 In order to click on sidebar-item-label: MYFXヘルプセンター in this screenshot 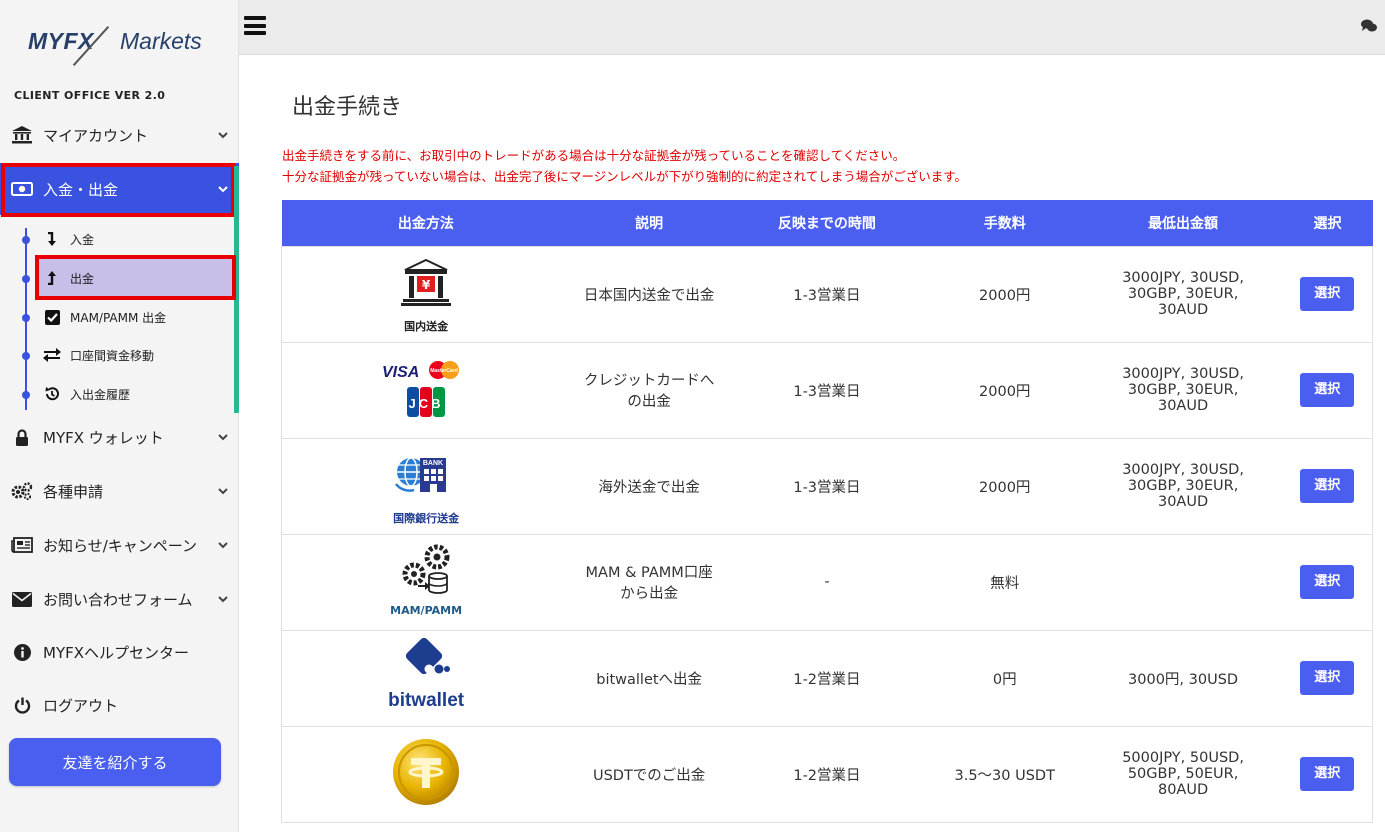, I will do `click(116, 652)`.